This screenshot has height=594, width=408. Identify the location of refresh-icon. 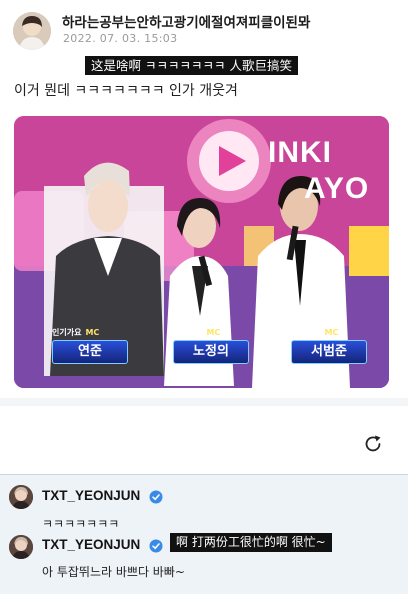
(373, 444).